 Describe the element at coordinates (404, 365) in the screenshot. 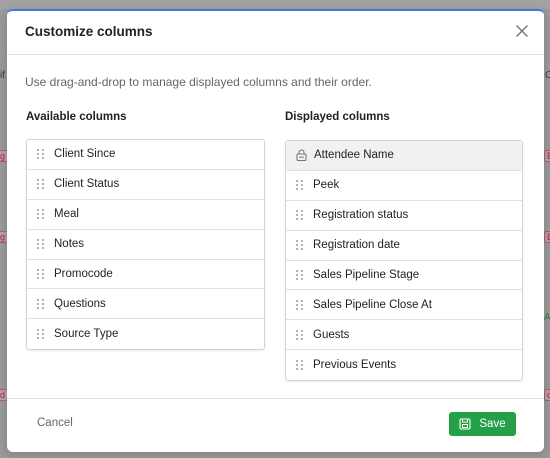

I see `list-item: Previous Events` at that location.